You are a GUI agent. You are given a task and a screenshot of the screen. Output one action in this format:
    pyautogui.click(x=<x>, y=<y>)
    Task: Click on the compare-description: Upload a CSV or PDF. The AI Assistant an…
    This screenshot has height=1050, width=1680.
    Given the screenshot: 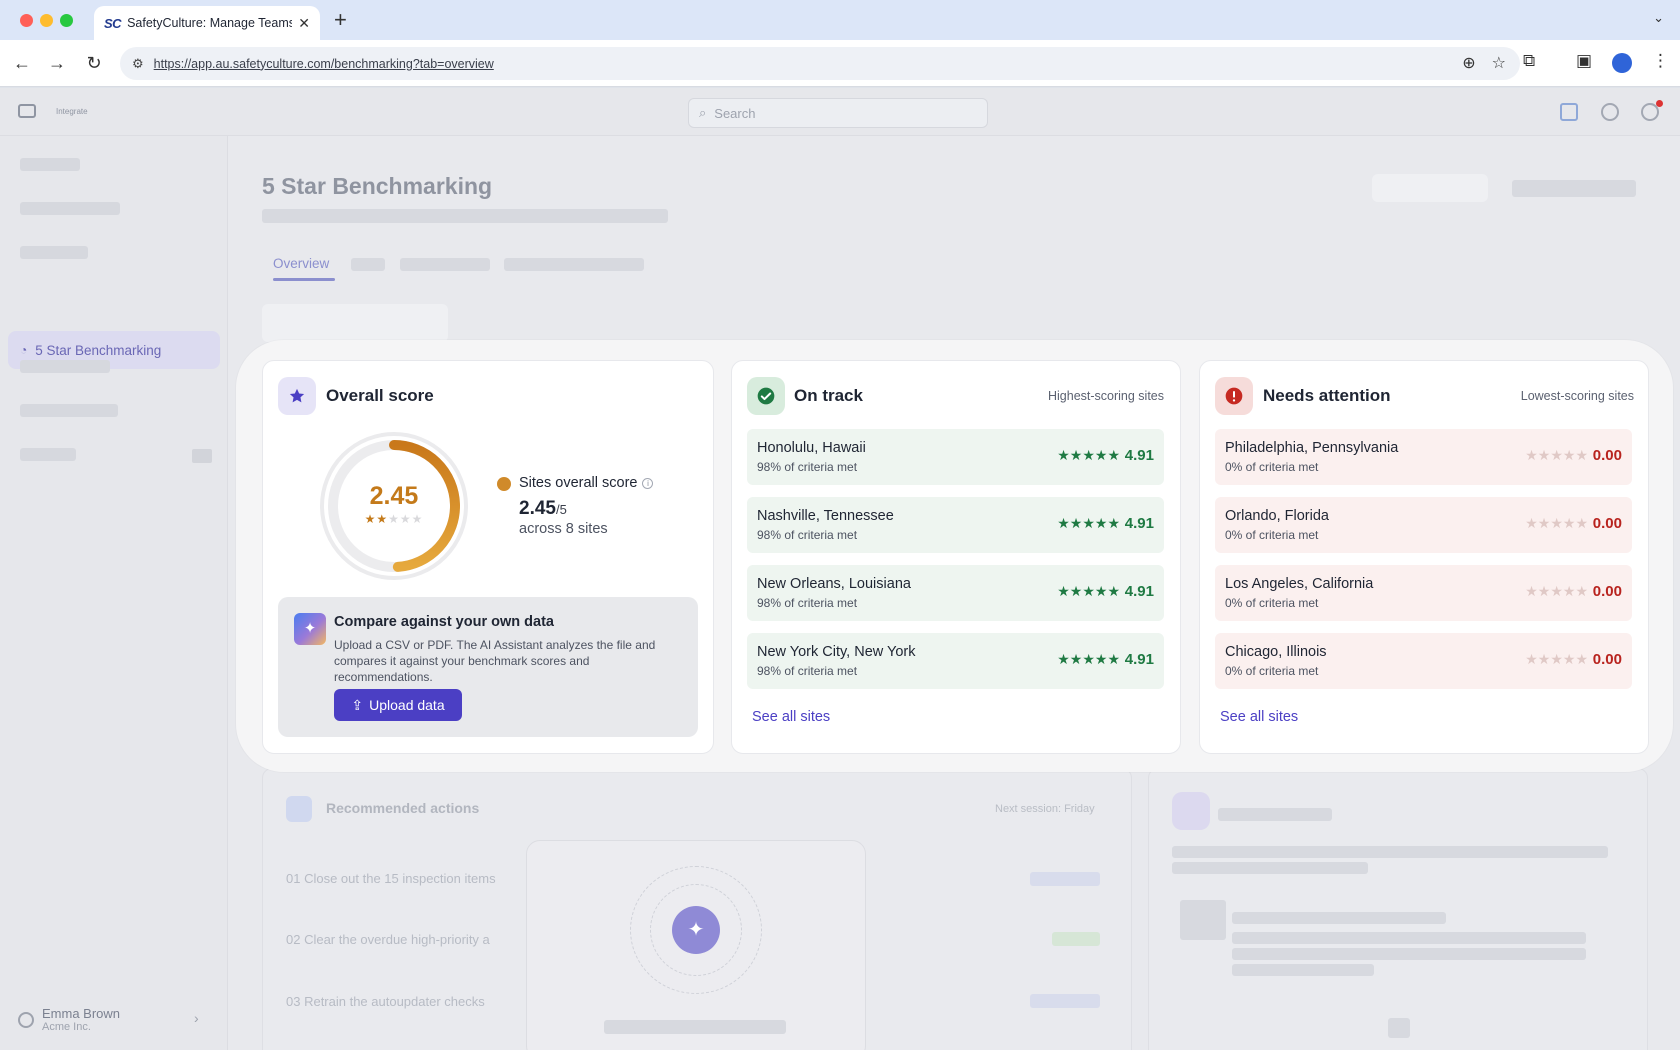 What is the action you would take?
    pyautogui.click(x=495, y=661)
    